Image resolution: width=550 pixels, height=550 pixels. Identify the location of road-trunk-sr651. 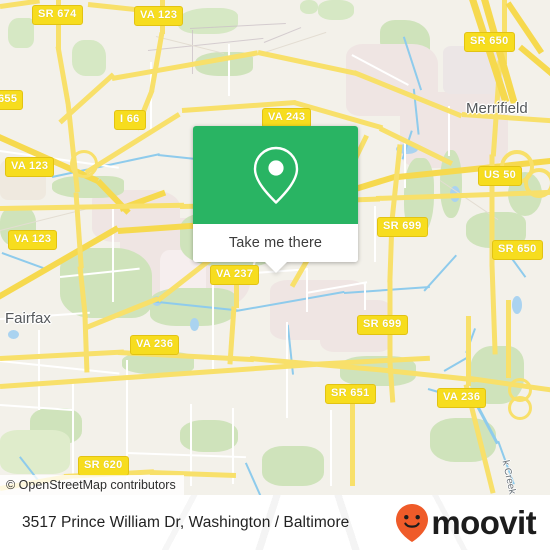
(80, 380).